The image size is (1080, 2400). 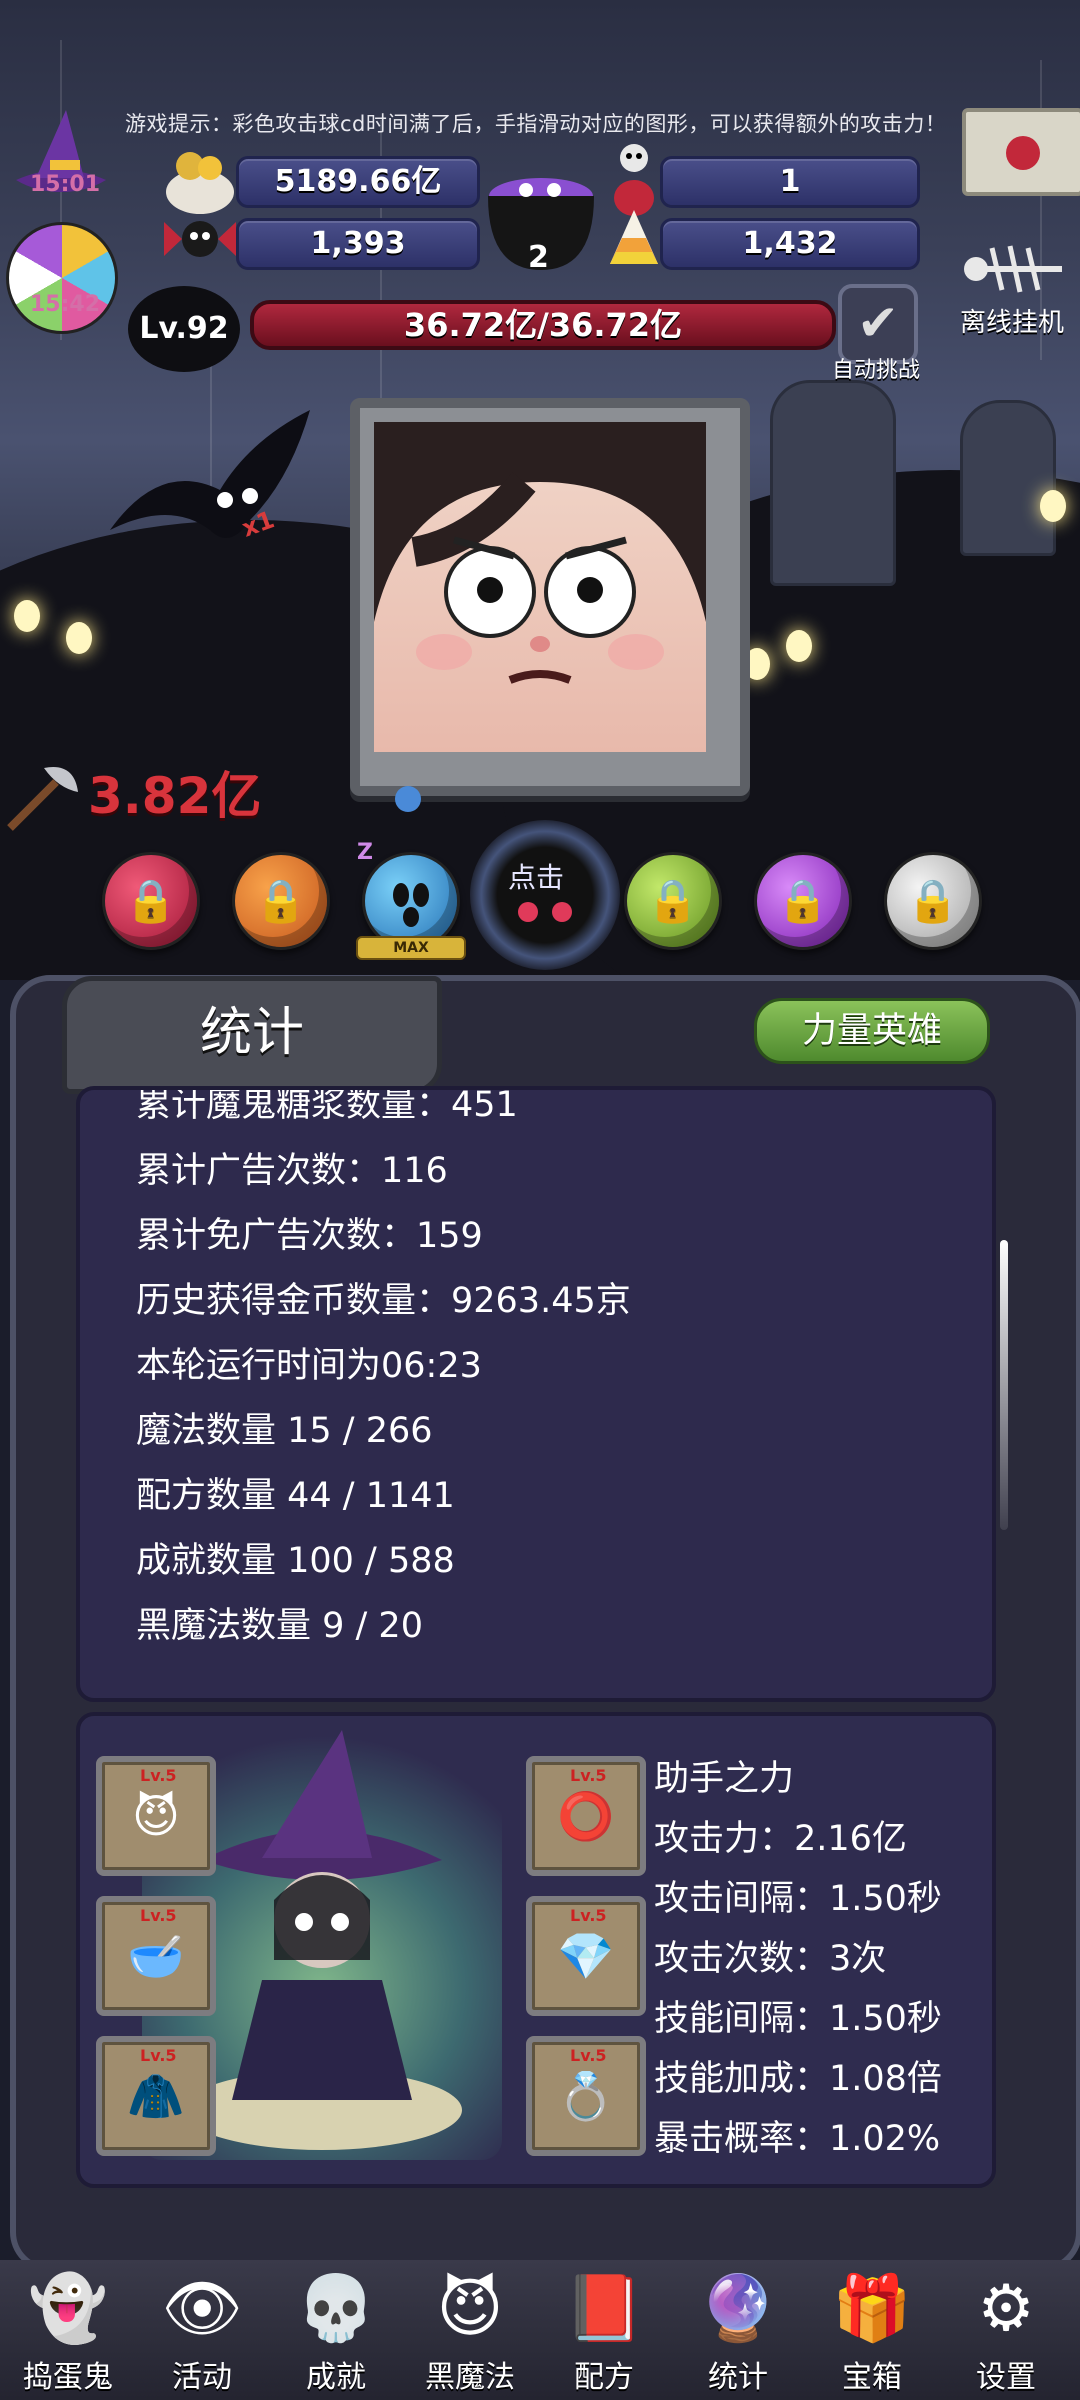 What do you see at coordinates (536, 876) in the screenshot?
I see `tap-label: 点击` at bounding box center [536, 876].